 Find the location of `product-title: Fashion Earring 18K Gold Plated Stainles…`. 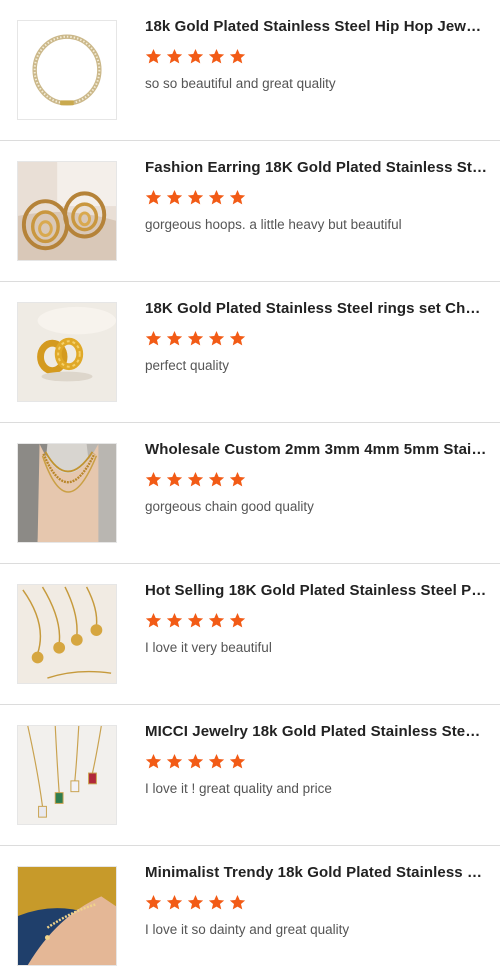

product-title: Fashion Earring 18K Gold Plated Stainles… is located at coordinates (316, 167).